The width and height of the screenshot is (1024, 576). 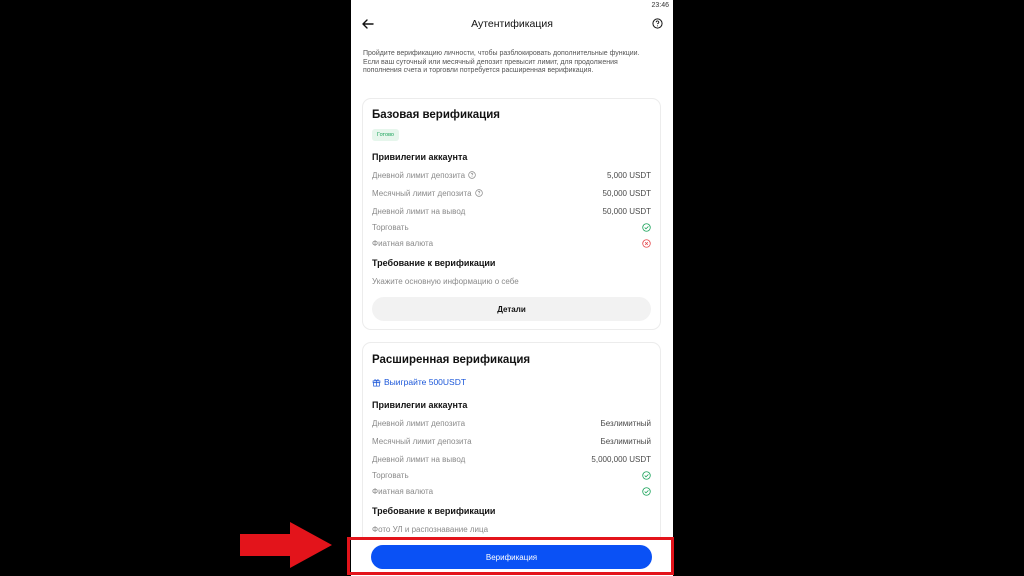 What do you see at coordinates (660, 5) in the screenshot?
I see `status-time: 23:46` at bounding box center [660, 5].